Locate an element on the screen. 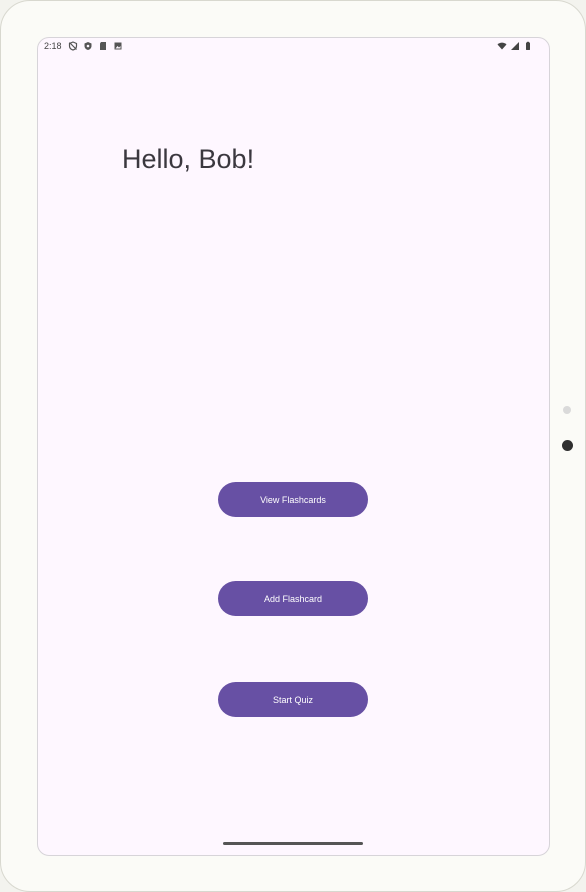 The width and height of the screenshot is (586, 892). start-quiz-button: Start Quiz is located at coordinates (293, 699).